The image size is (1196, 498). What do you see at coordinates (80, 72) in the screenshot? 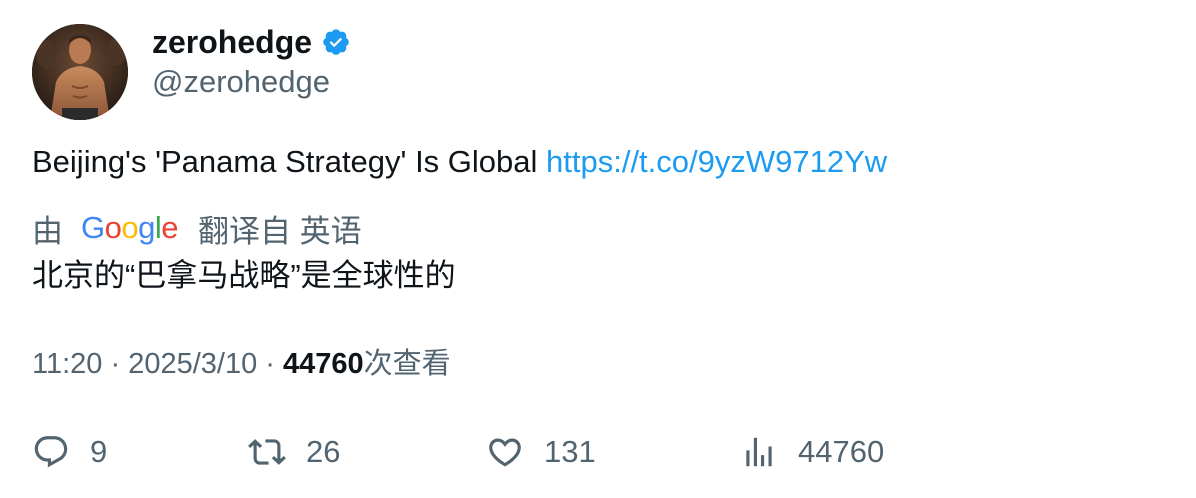
I see `avatar` at bounding box center [80, 72].